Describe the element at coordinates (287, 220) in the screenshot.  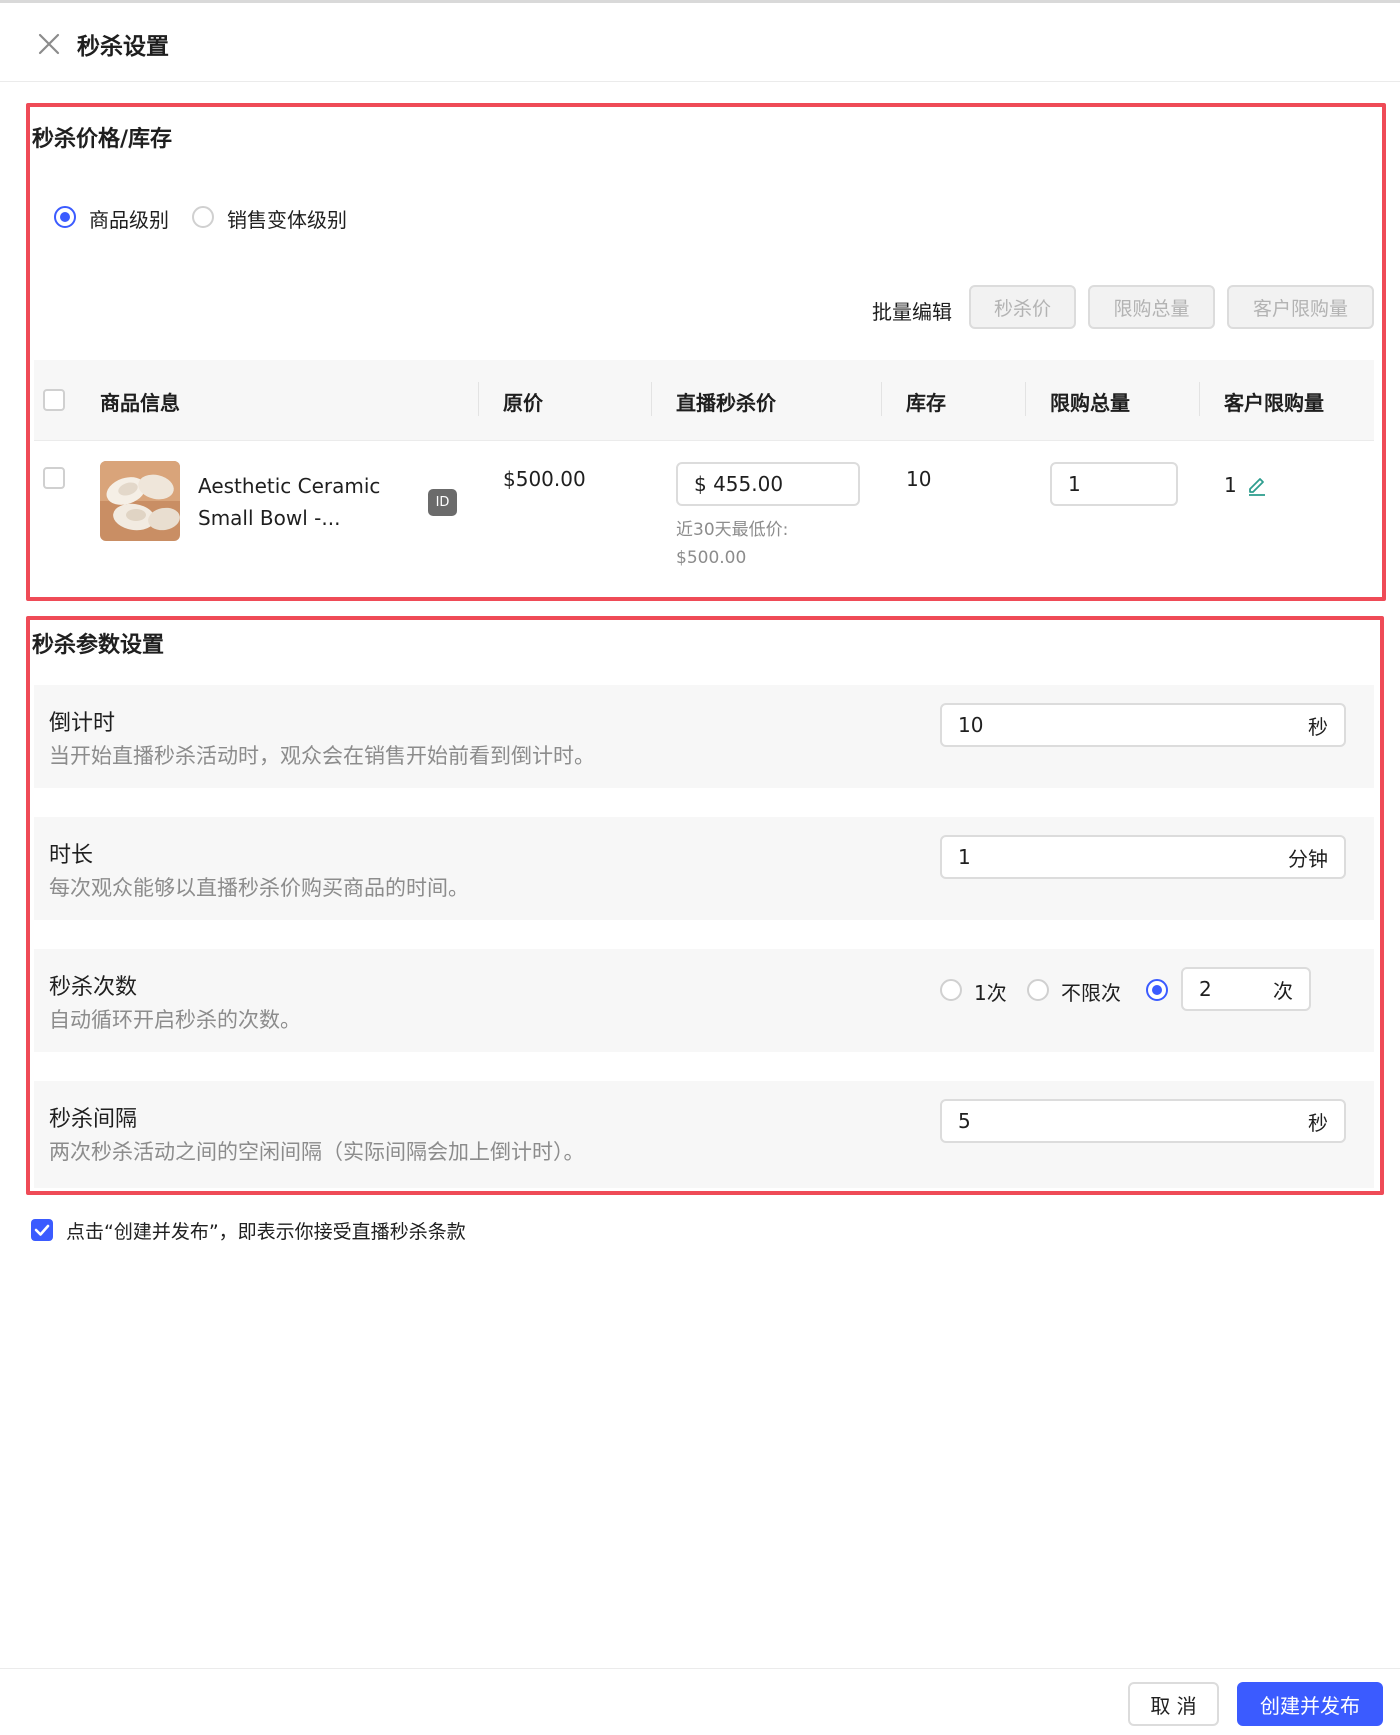
I see `radio-variant-level-label: 销售变体级别` at that location.